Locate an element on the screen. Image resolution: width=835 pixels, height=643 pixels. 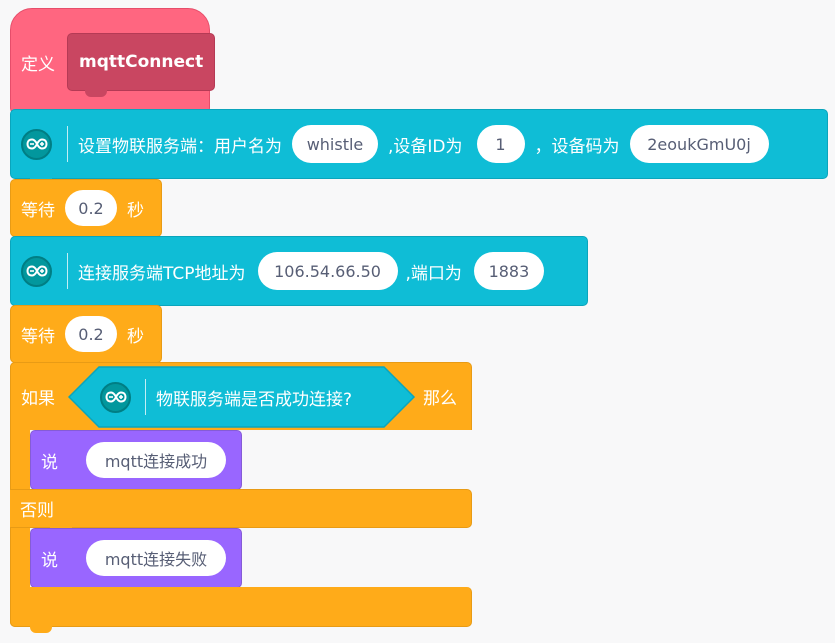
block-notch is located at coordinates (41, 629).